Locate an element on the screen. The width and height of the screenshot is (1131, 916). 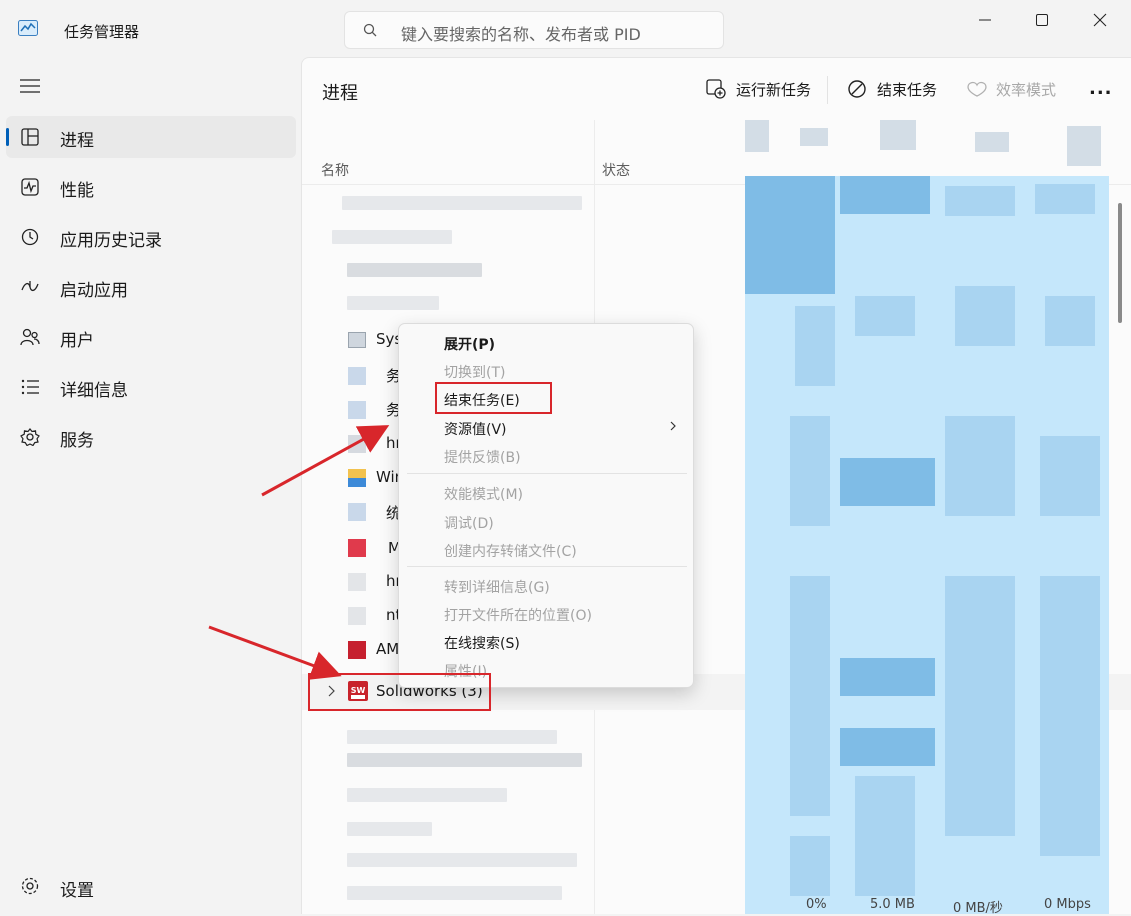
network-value: 0 Mbps is located at coordinates (1067, 904).